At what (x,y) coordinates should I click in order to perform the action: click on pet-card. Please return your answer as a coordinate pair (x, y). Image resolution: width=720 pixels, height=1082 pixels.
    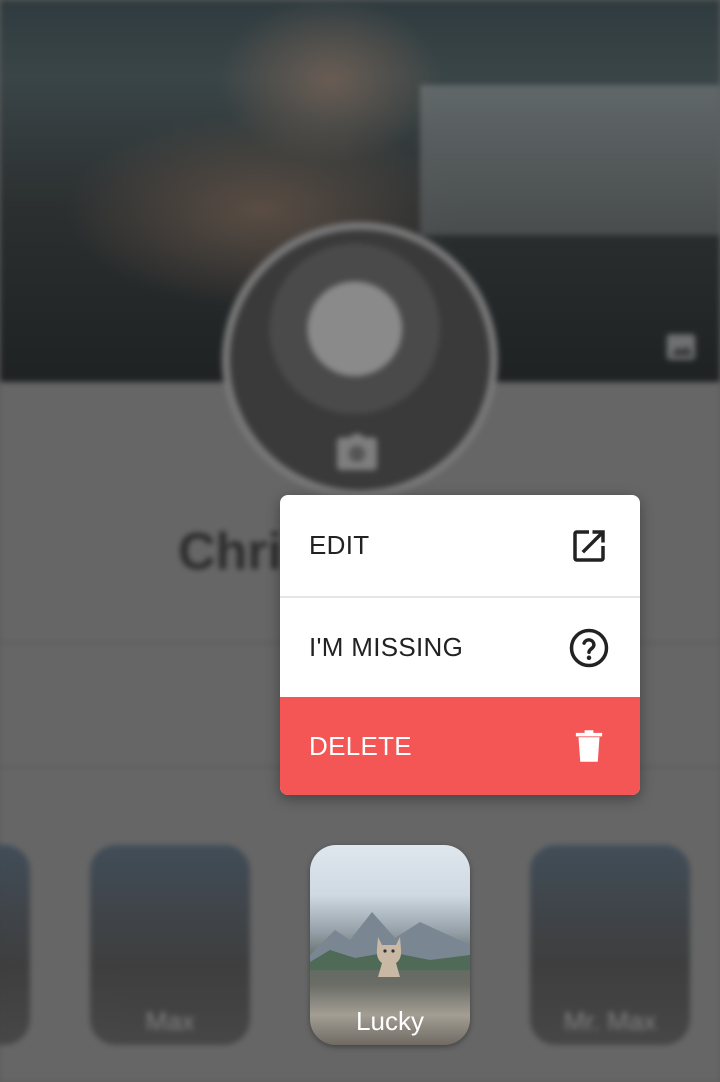
    Looking at the image, I should click on (15, 945).